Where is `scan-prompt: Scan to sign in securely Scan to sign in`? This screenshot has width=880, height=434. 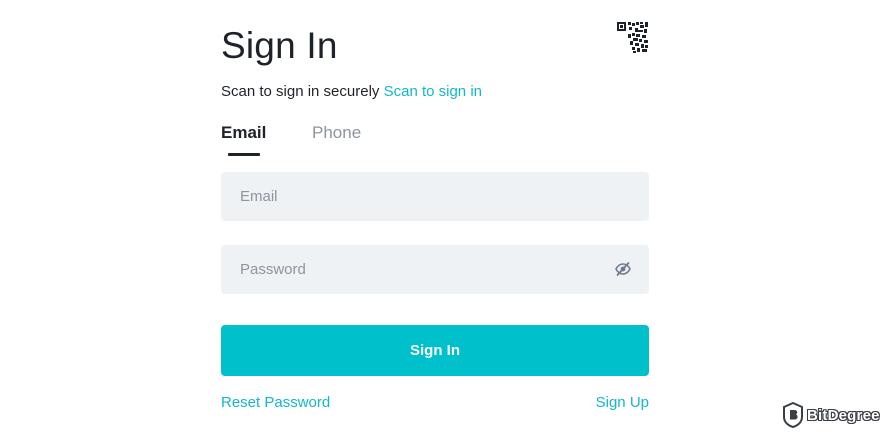
scan-prompt: Scan to sign in securely Scan to sign in is located at coordinates (351, 92).